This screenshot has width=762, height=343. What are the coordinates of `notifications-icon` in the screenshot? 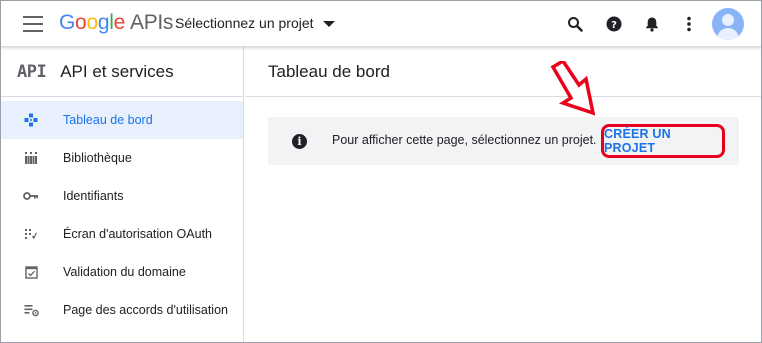 It's located at (652, 24).